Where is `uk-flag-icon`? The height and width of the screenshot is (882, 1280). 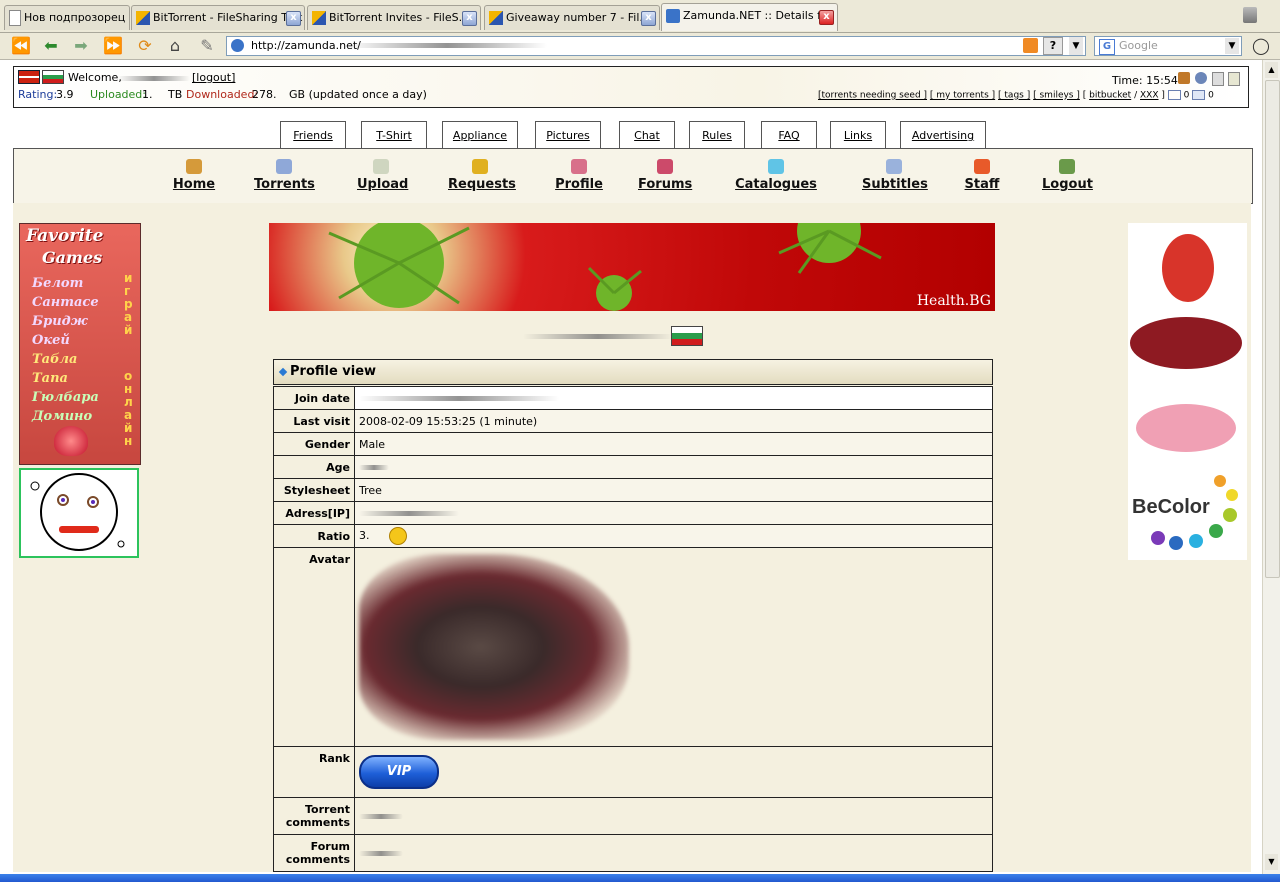
uk-flag-icon is located at coordinates (29, 77).